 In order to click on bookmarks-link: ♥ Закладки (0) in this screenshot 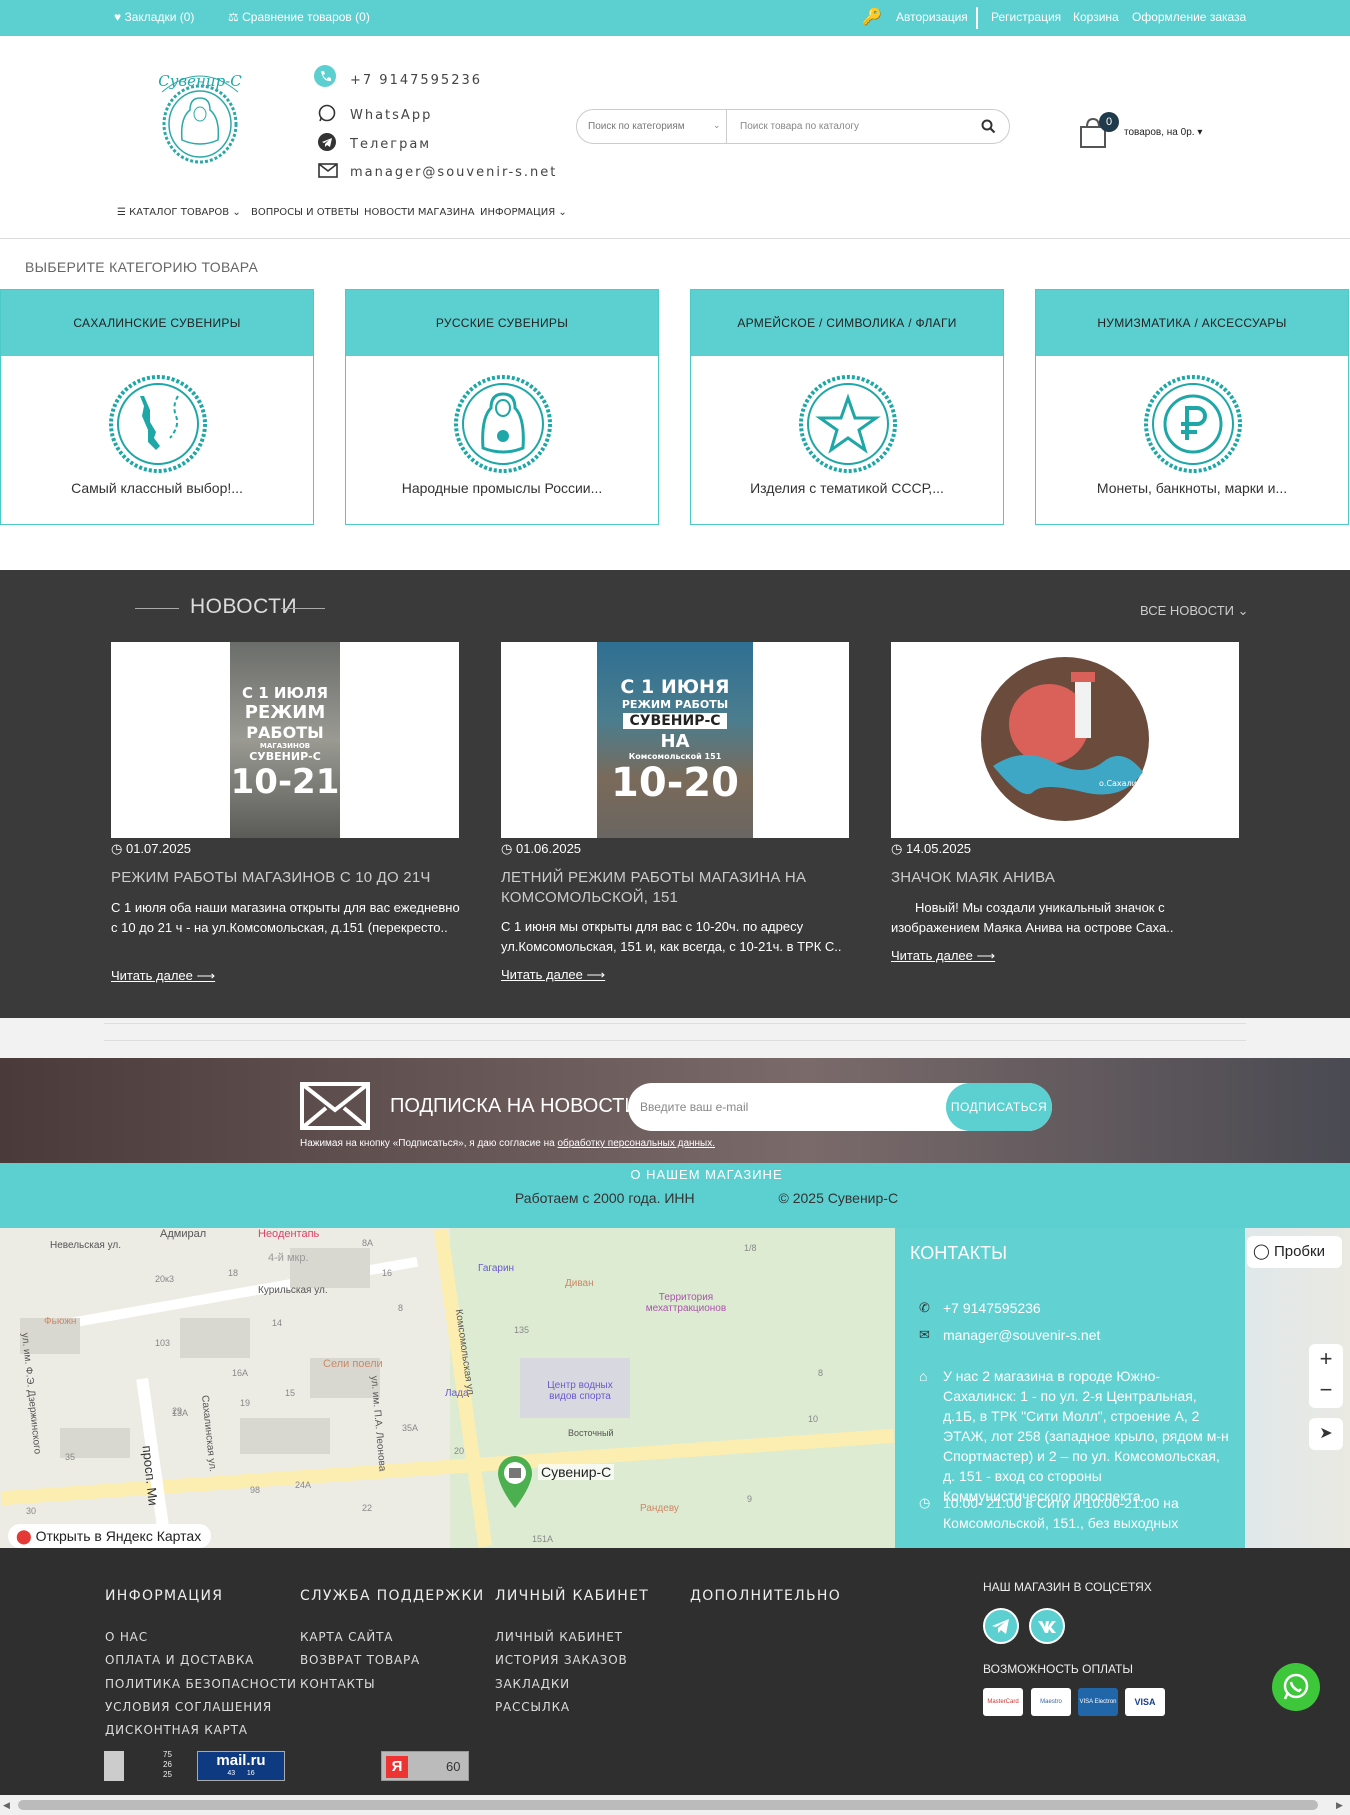, I will do `click(154, 17)`.